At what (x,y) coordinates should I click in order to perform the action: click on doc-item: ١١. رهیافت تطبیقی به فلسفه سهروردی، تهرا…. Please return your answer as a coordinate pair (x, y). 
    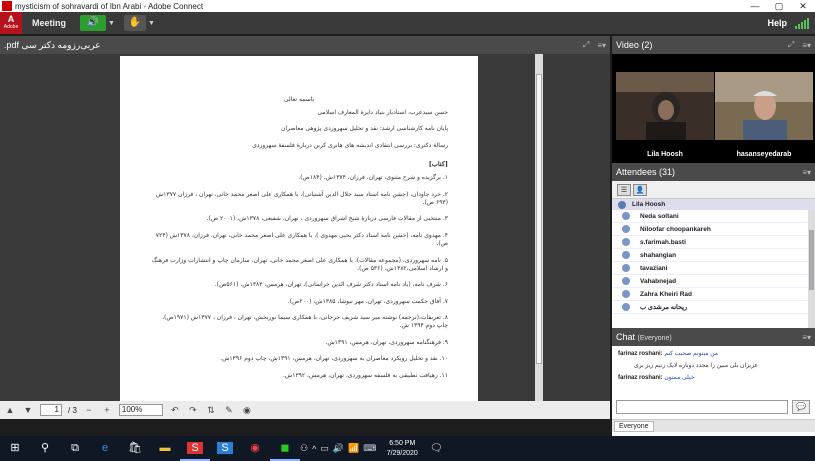
    Looking at the image, I should click on (365, 375).